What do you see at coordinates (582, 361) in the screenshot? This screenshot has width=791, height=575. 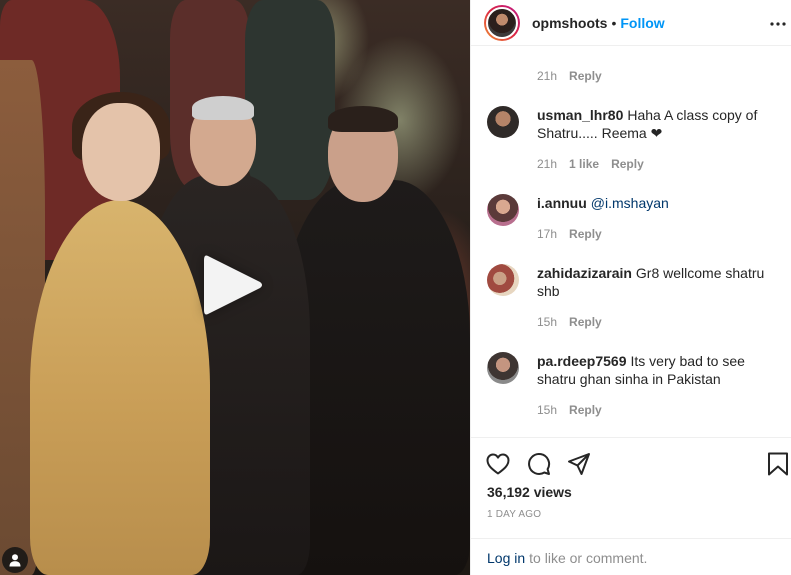 I see `commenter-username: pa.rdeep7569` at bounding box center [582, 361].